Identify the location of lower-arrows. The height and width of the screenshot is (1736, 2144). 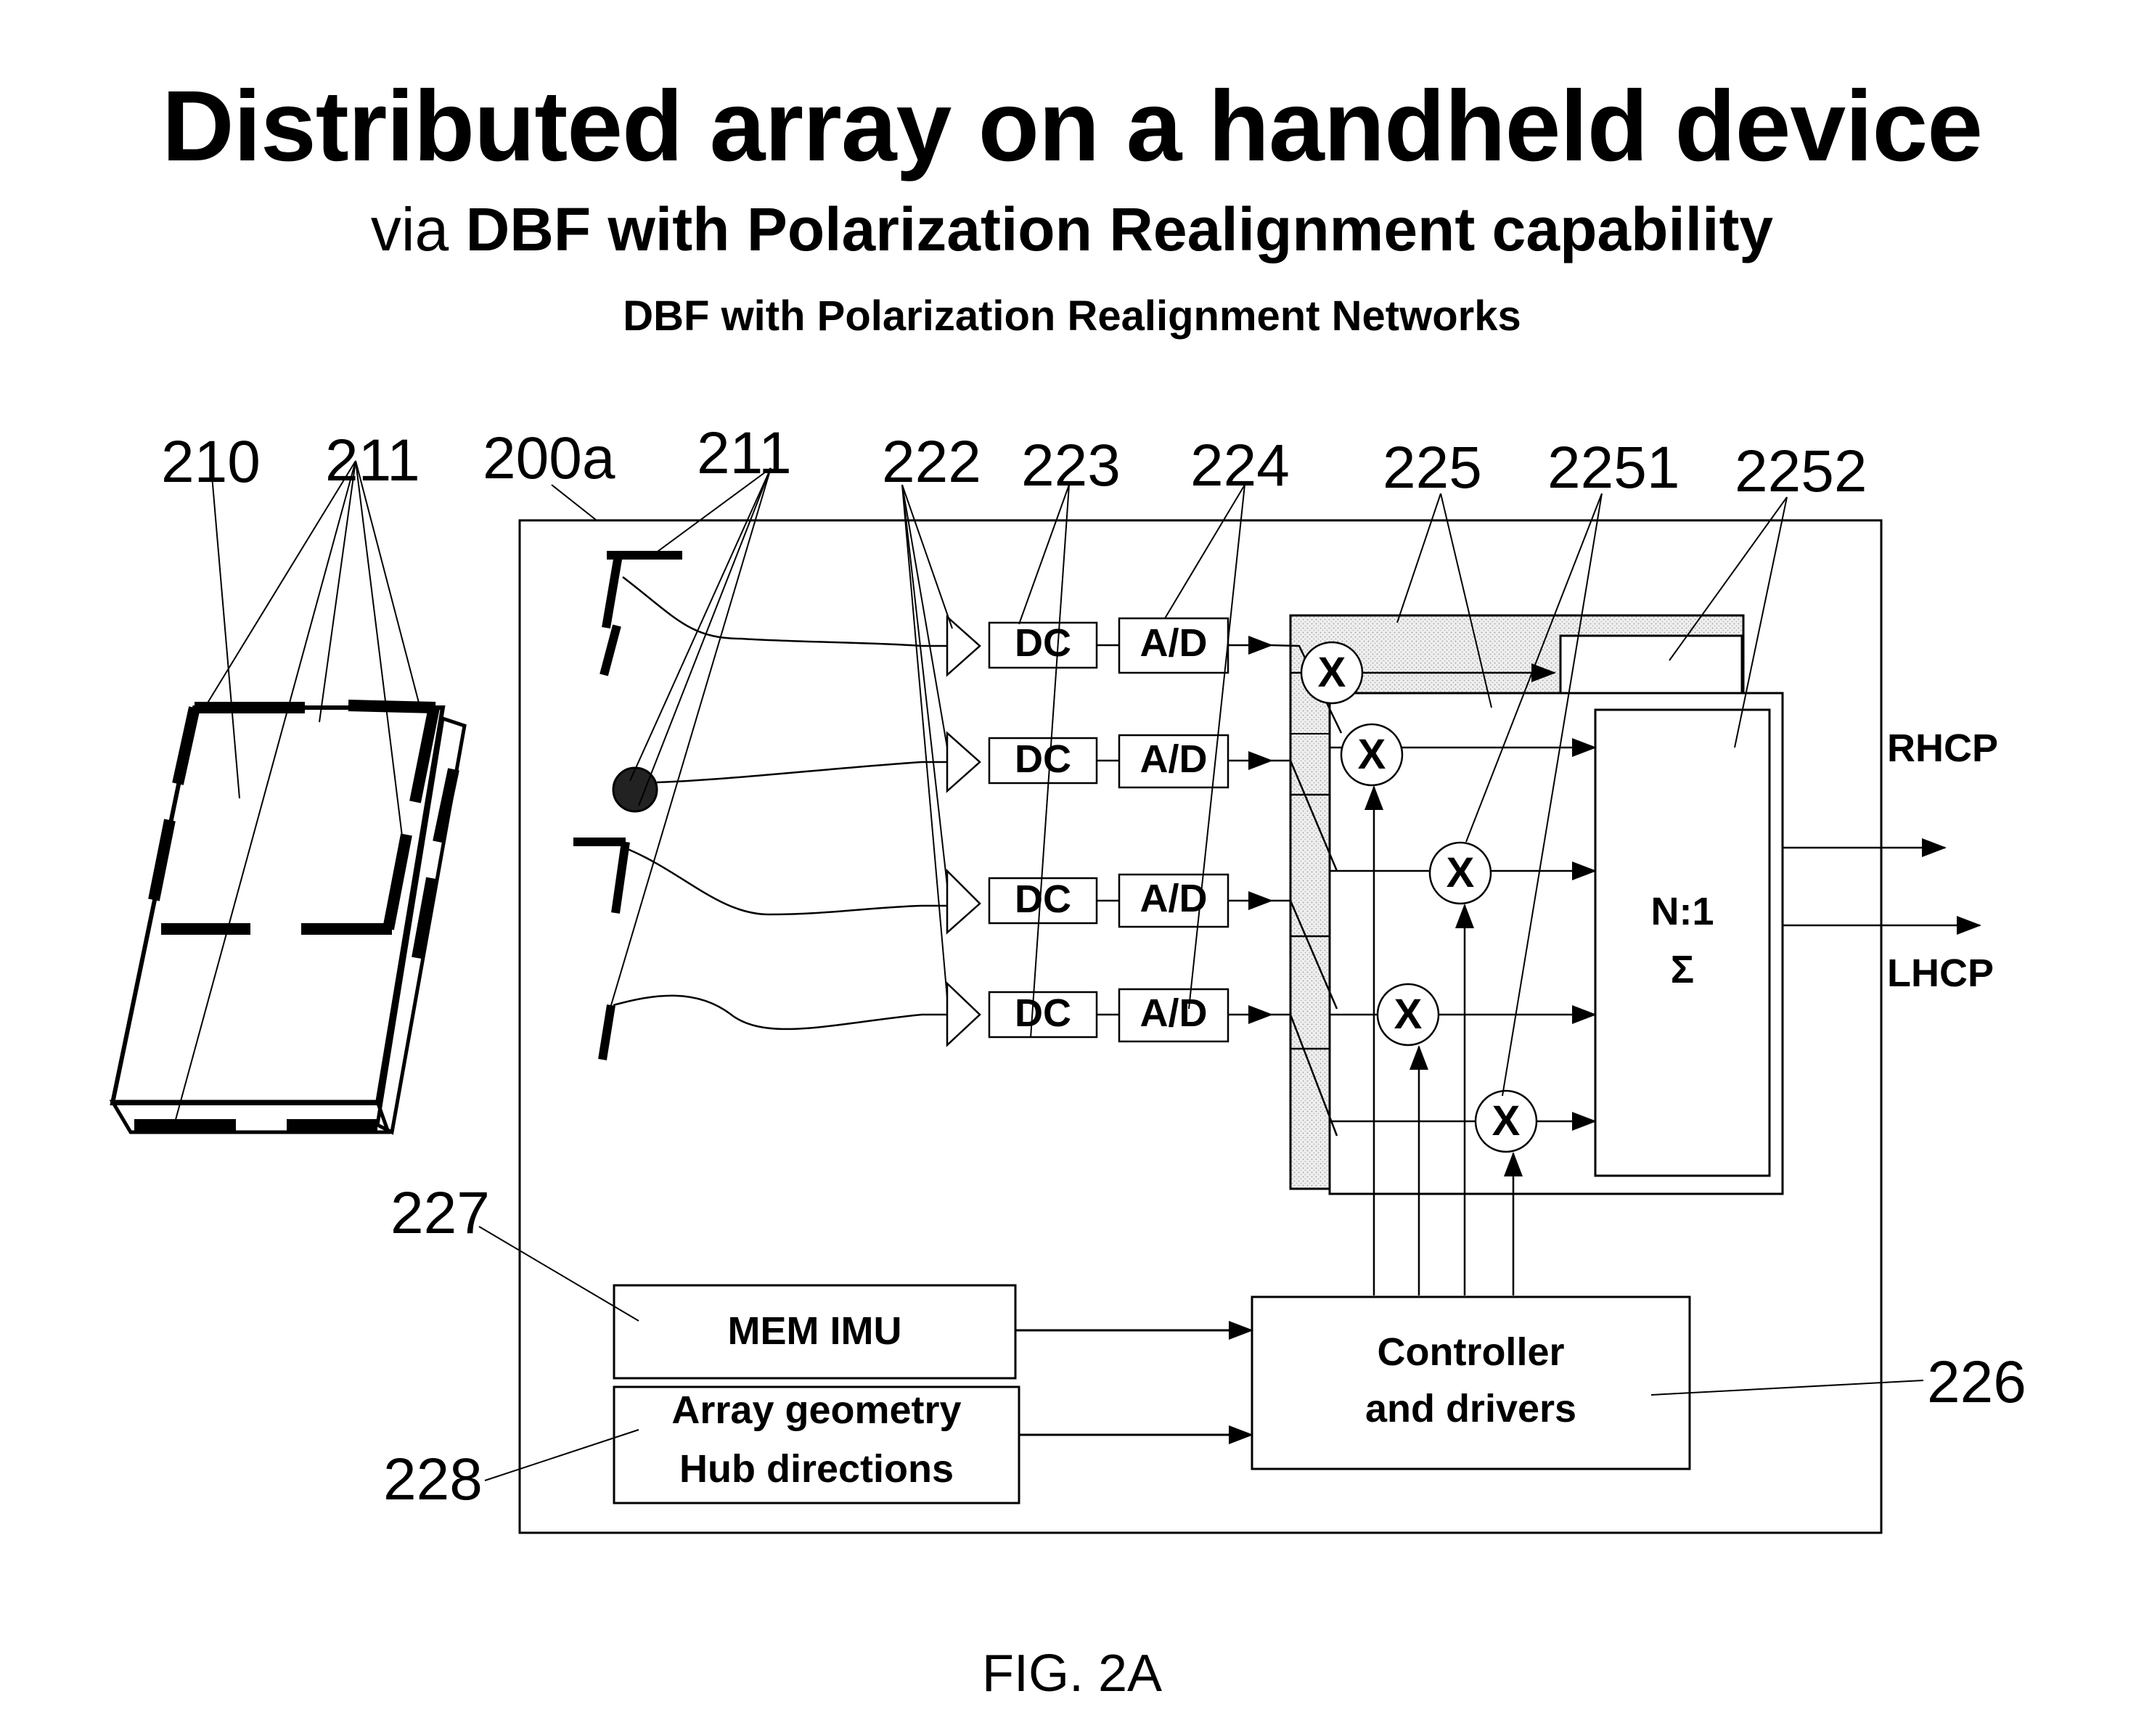
(1134, 1382).